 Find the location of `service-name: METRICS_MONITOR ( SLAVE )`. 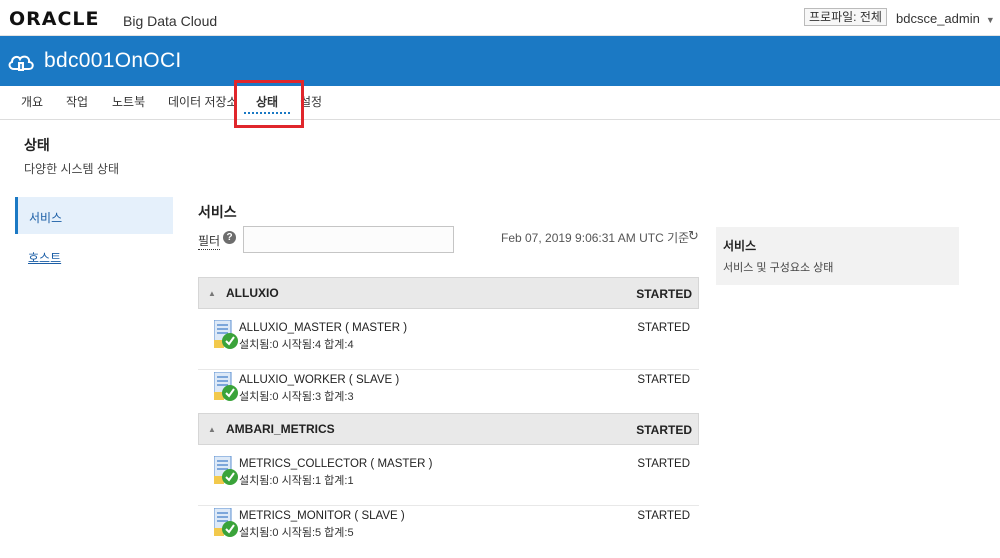

service-name: METRICS_MONITOR ( SLAVE ) is located at coordinates (322, 516).